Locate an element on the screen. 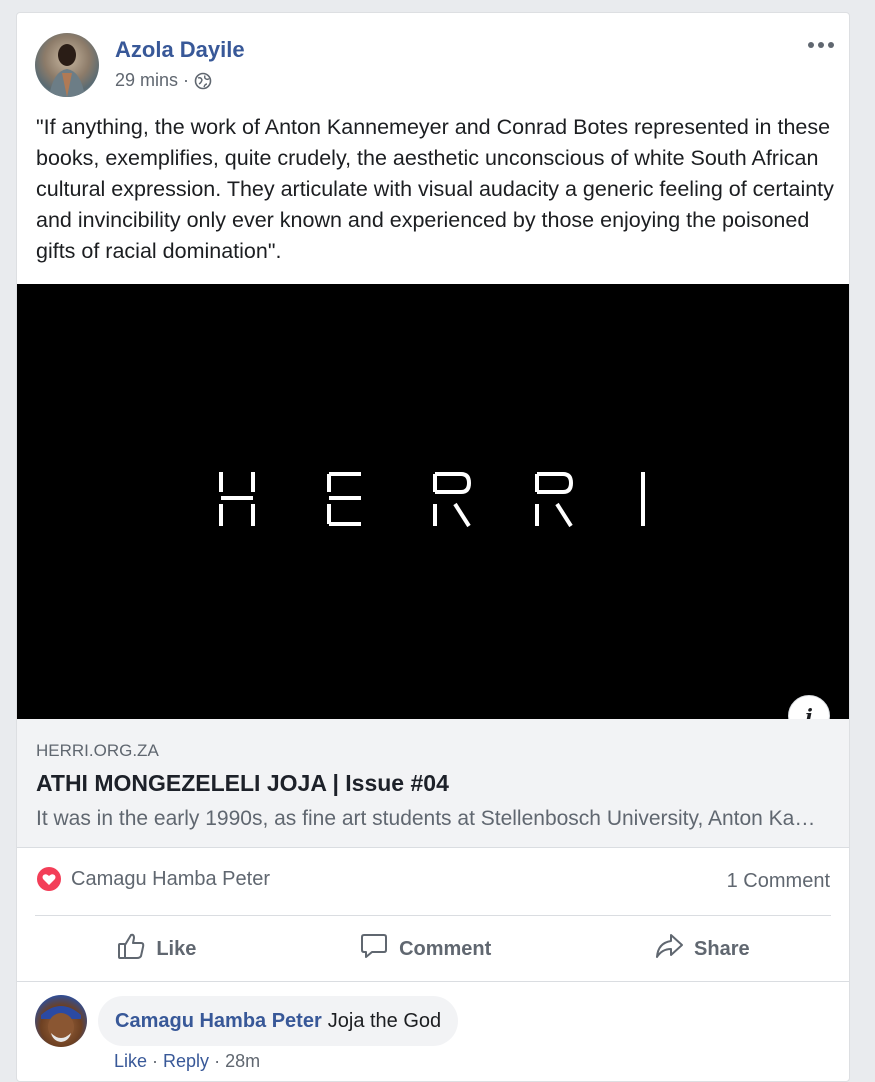 The height and width of the screenshot is (1082, 875). reaction-names: Camagu Hamba Peter is located at coordinates (170, 879).